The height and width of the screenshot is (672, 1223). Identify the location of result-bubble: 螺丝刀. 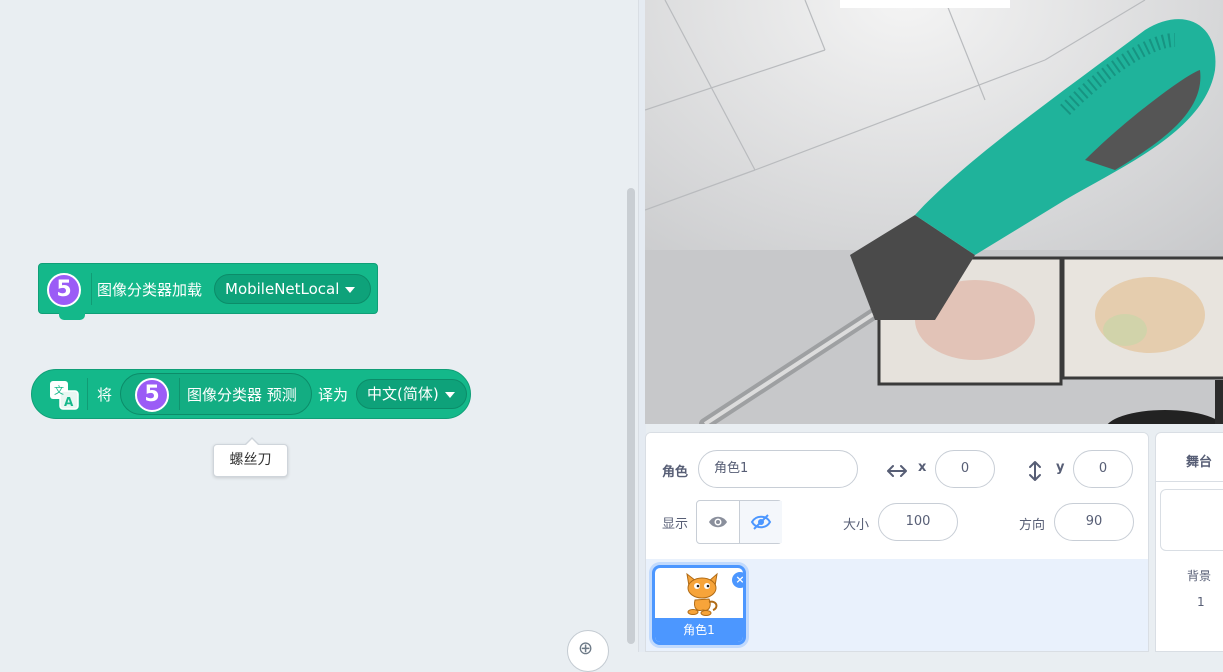
(250, 457).